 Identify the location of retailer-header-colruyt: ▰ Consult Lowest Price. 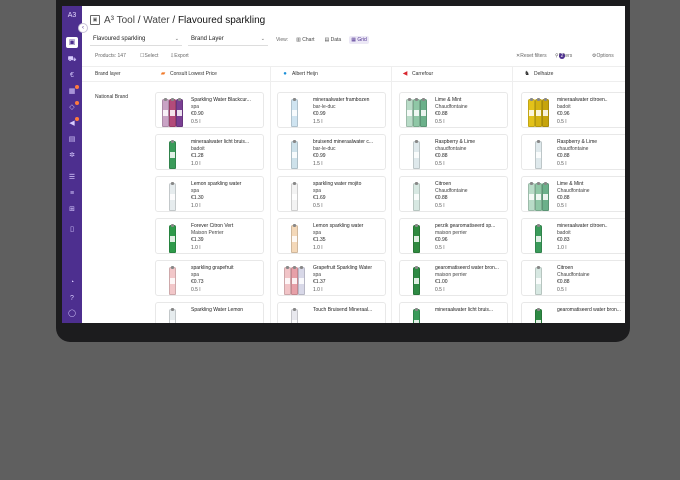
(188, 74).